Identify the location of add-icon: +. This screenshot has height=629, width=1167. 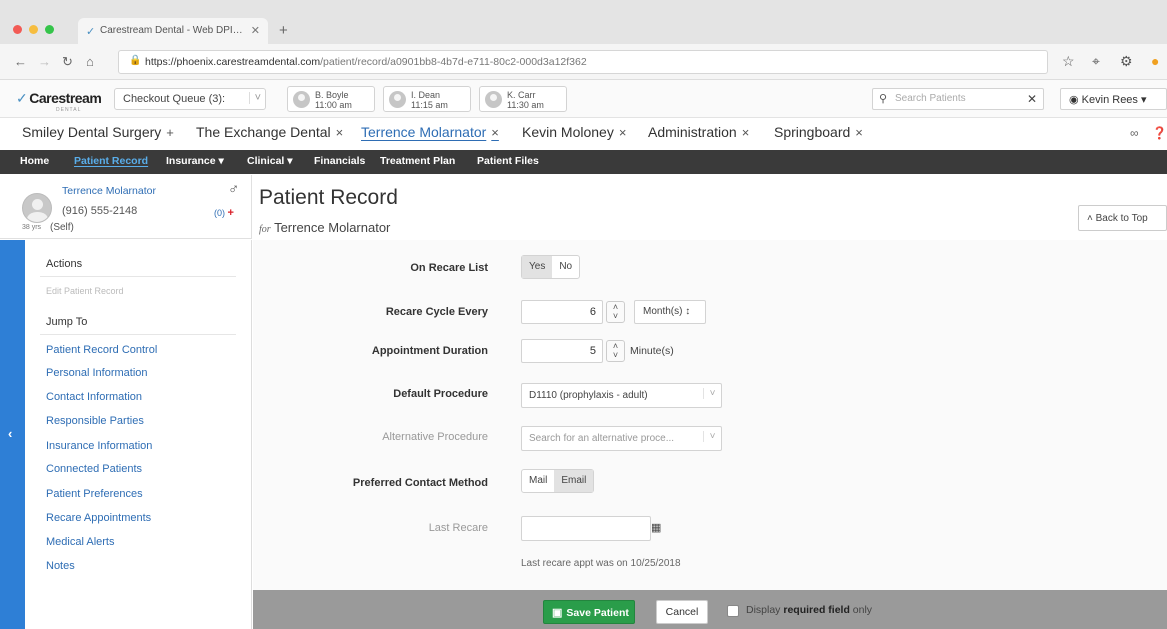
(170, 132).